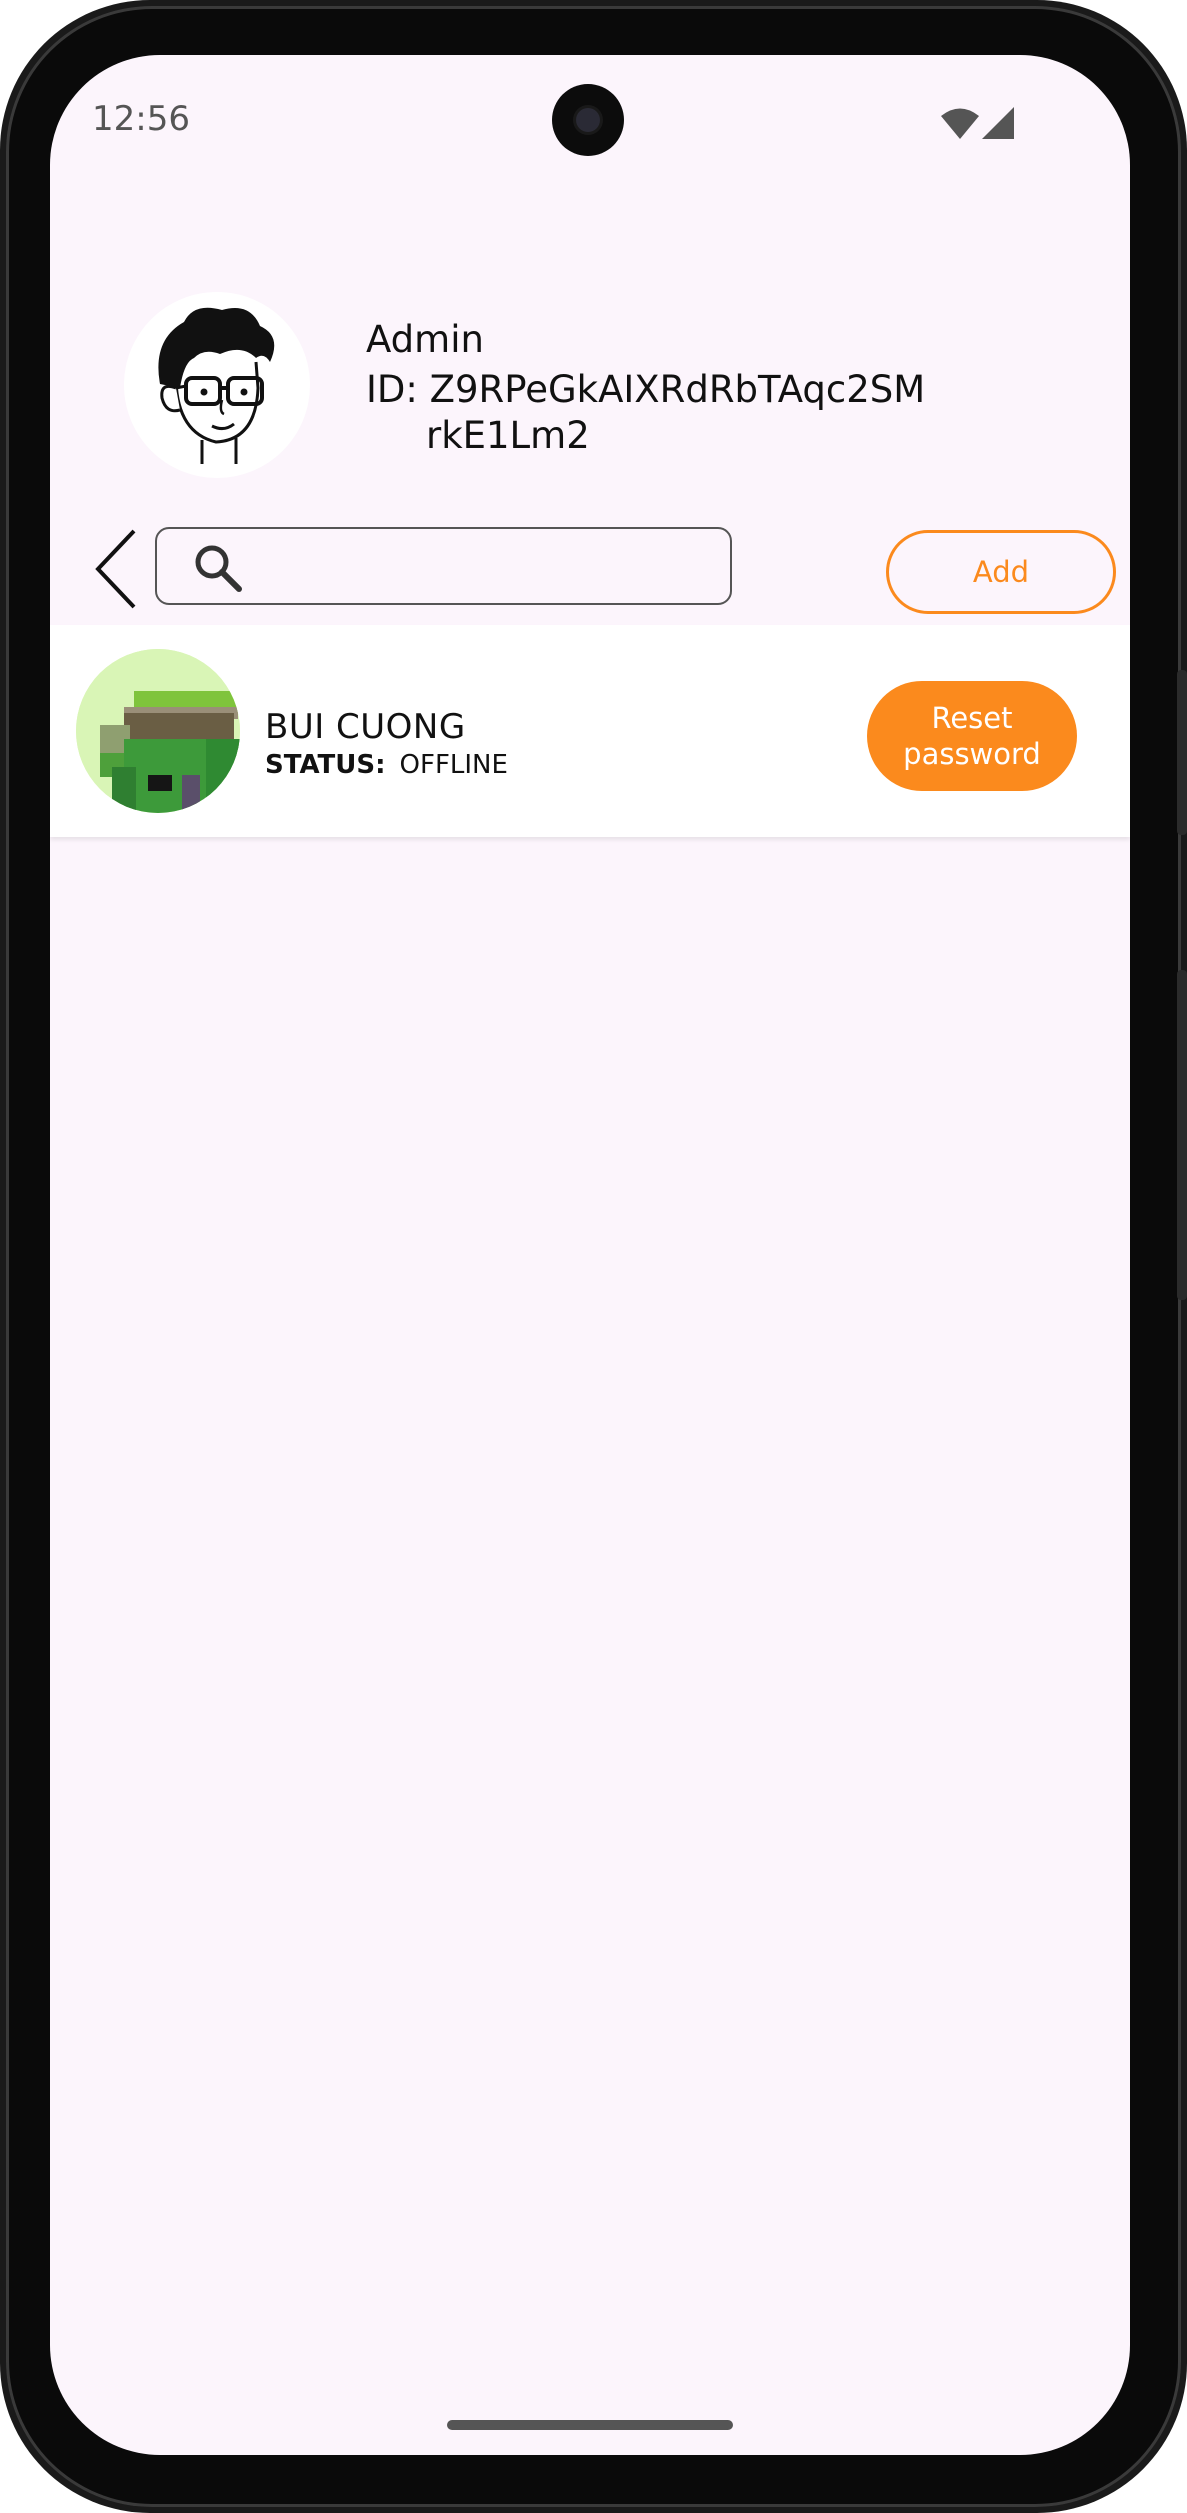 Image resolution: width=1187 pixels, height=2513 pixels. What do you see at coordinates (1182, 752) in the screenshot?
I see `power-button` at bounding box center [1182, 752].